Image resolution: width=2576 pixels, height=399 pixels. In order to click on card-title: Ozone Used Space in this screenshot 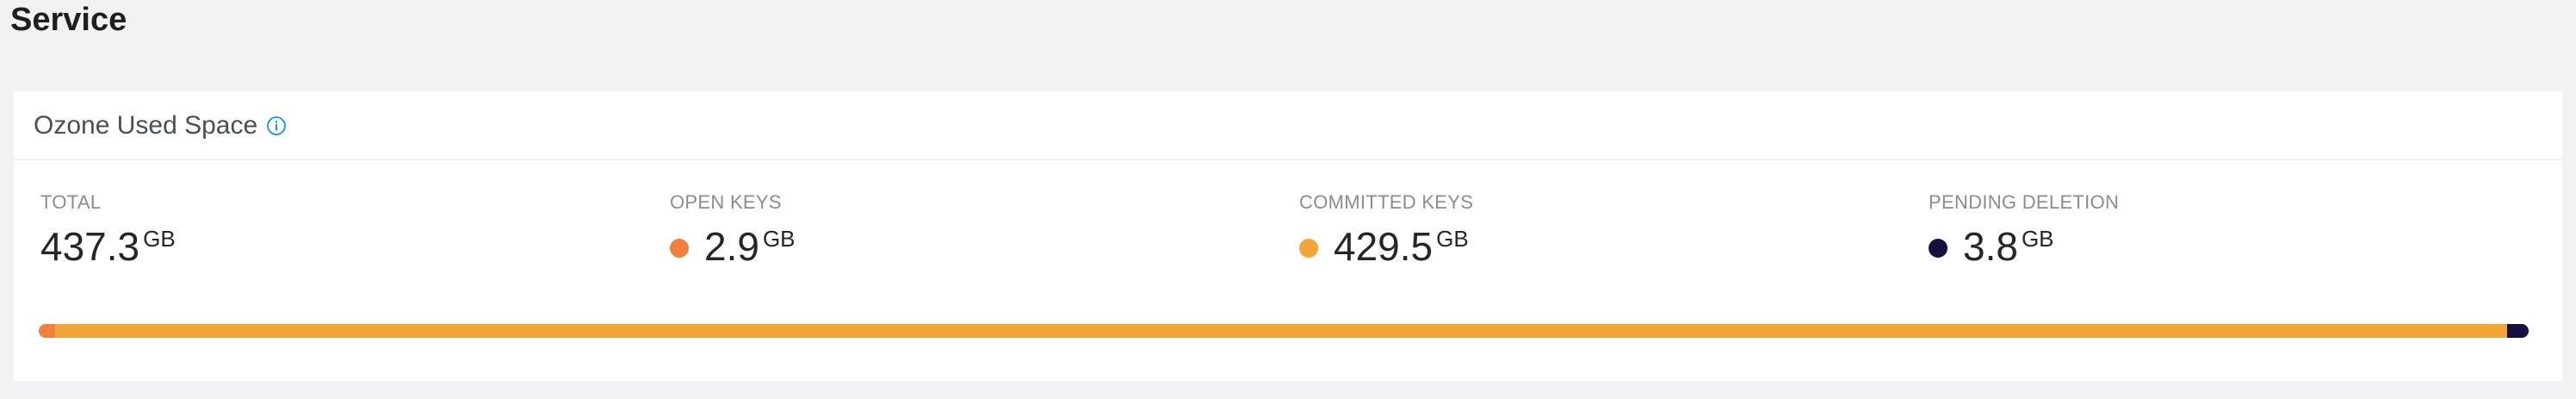, I will do `click(146, 125)`.